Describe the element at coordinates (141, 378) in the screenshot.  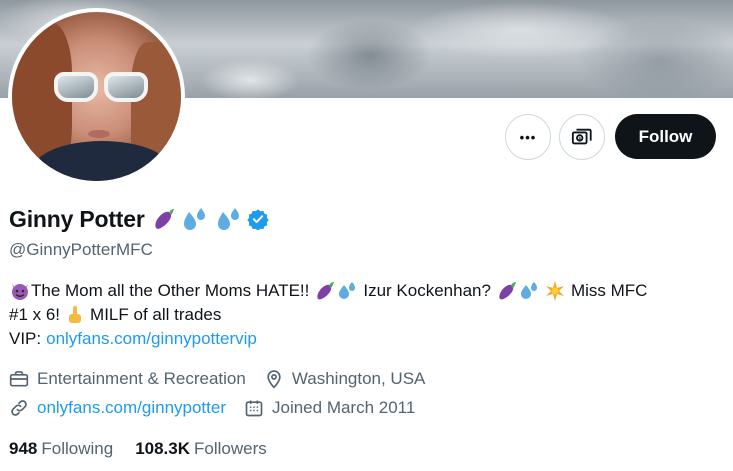
I see `meta-category-text: Entertainment & Recreation` at that location.